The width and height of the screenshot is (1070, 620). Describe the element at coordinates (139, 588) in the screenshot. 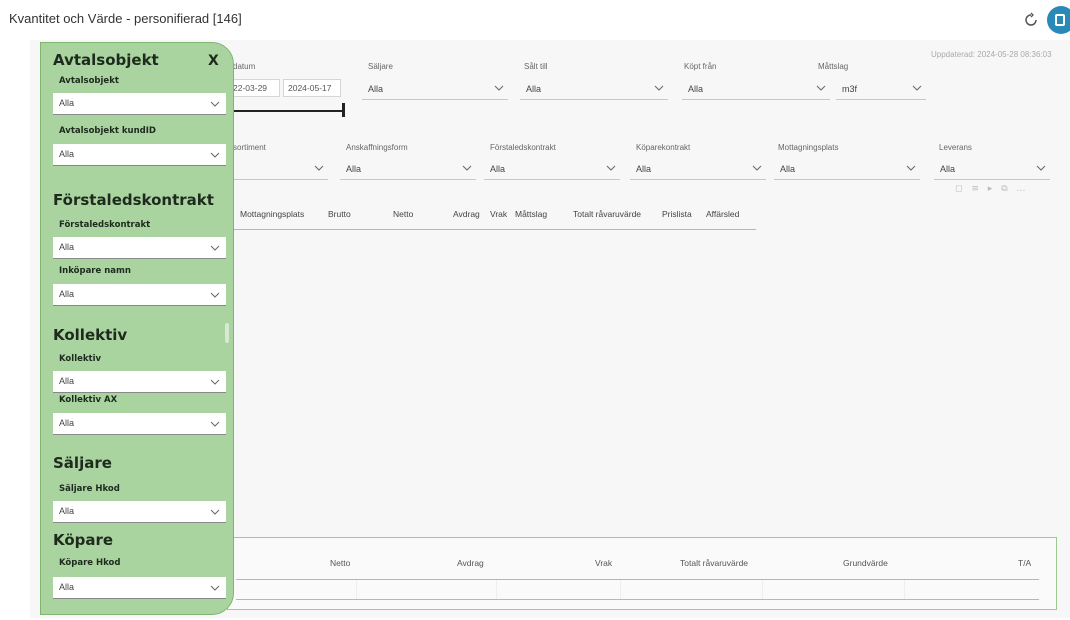

I see `kopare-hkod-dropdown: Alla` at that location.